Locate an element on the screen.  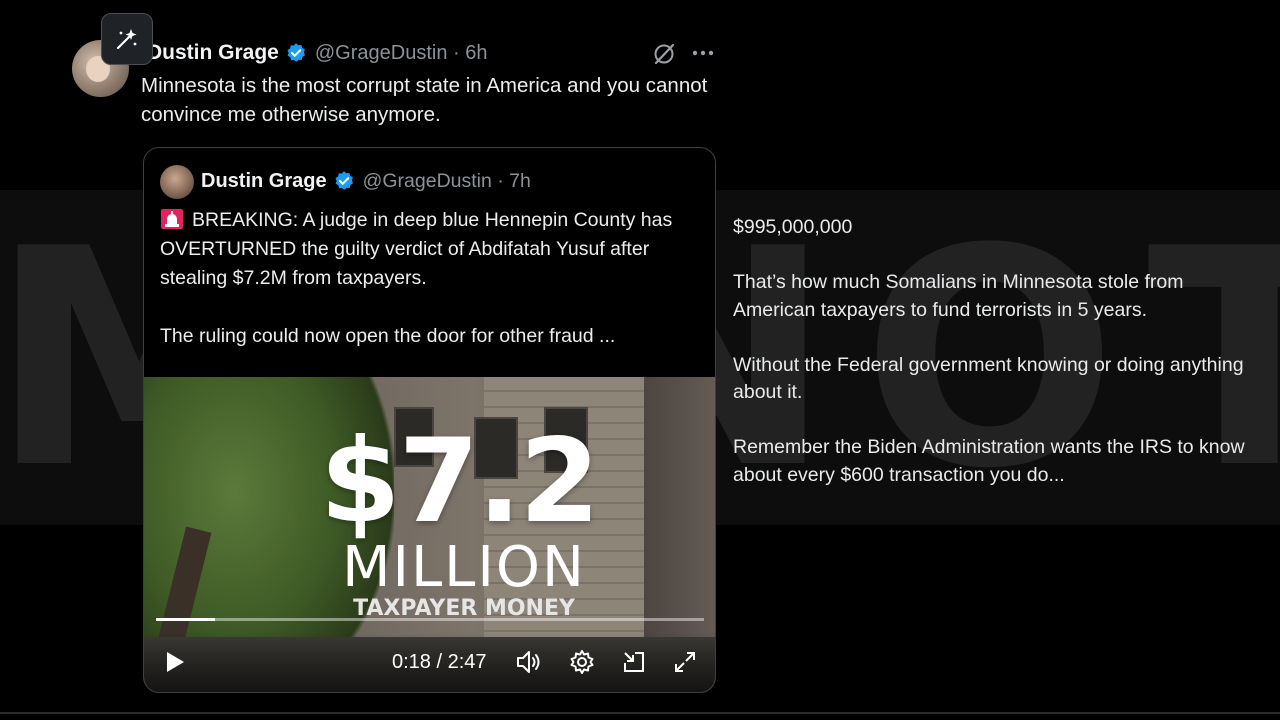
video-overlay-unit: MILLION is located at coordinates (464, 567).